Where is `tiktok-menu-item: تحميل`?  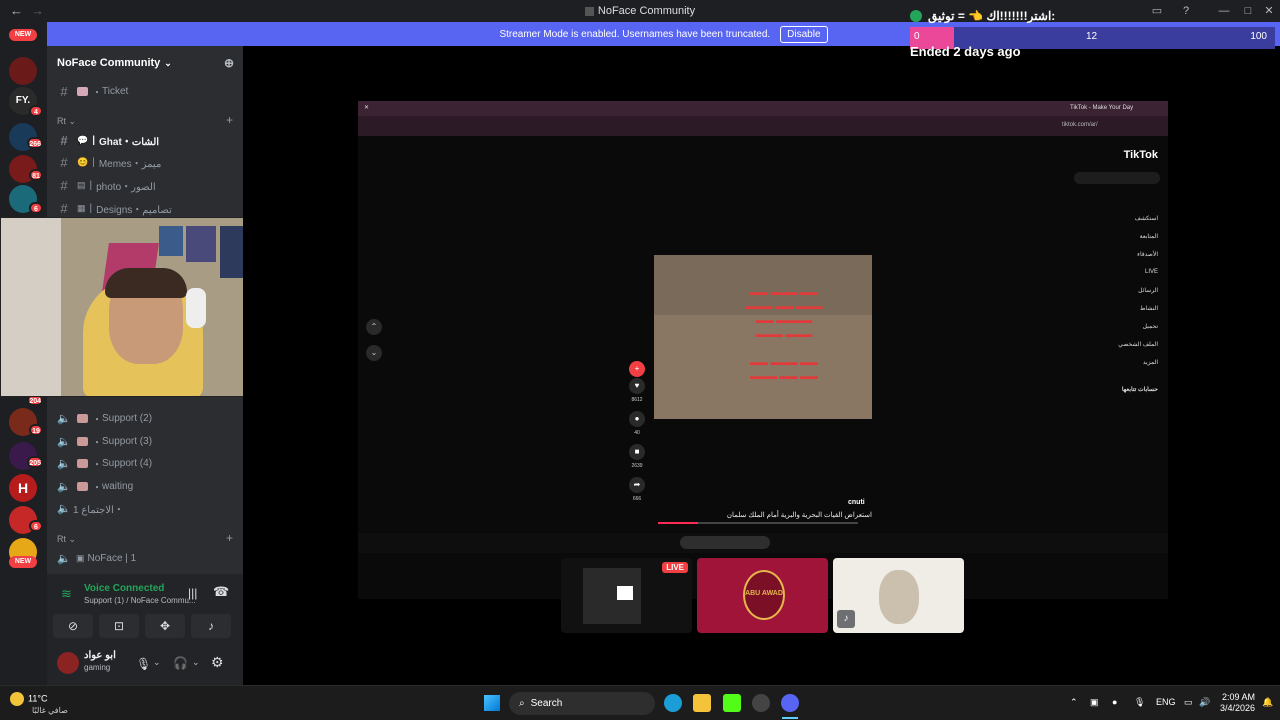
tiktok-menu-item: تحميل is located at coordinates (1150, 327).